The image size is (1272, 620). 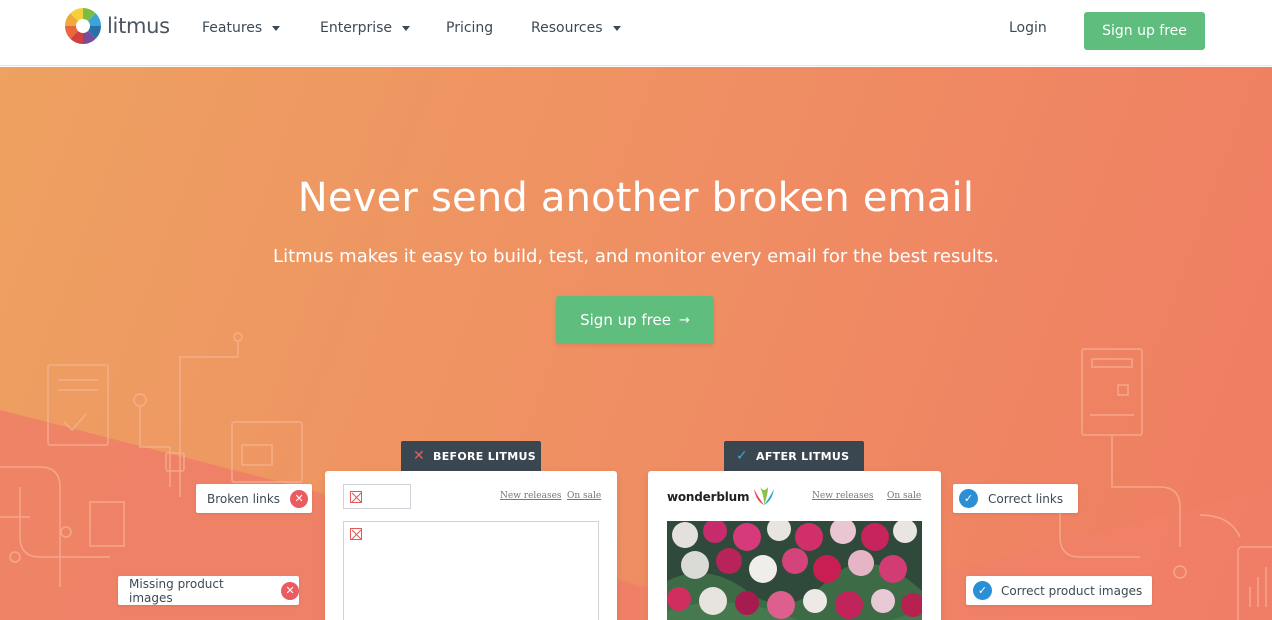 What do you see at coordinates (1072, 590) in the screenshot?
I see `callout-correct-images-label: Correct product images` at bounding box center [1072, 590].